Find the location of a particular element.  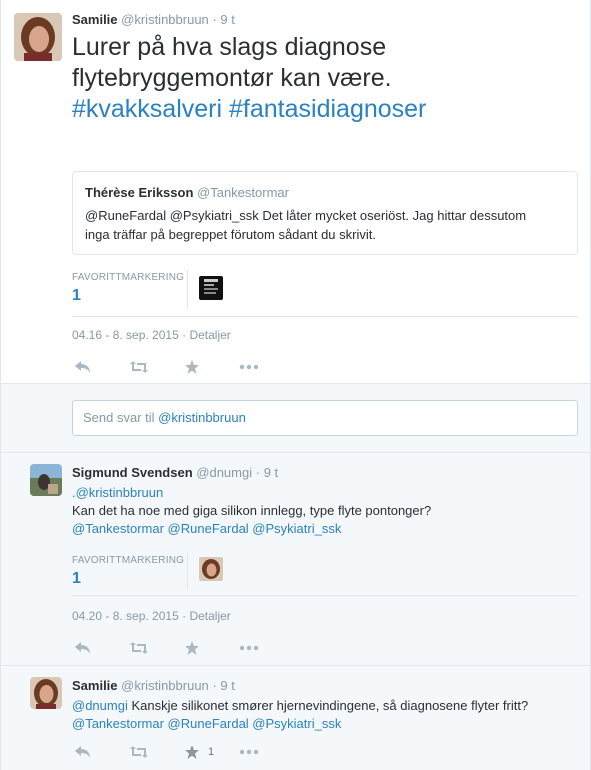

reply-composer: Send svar til @kristinbbruun is located at coordinates (295, 418).